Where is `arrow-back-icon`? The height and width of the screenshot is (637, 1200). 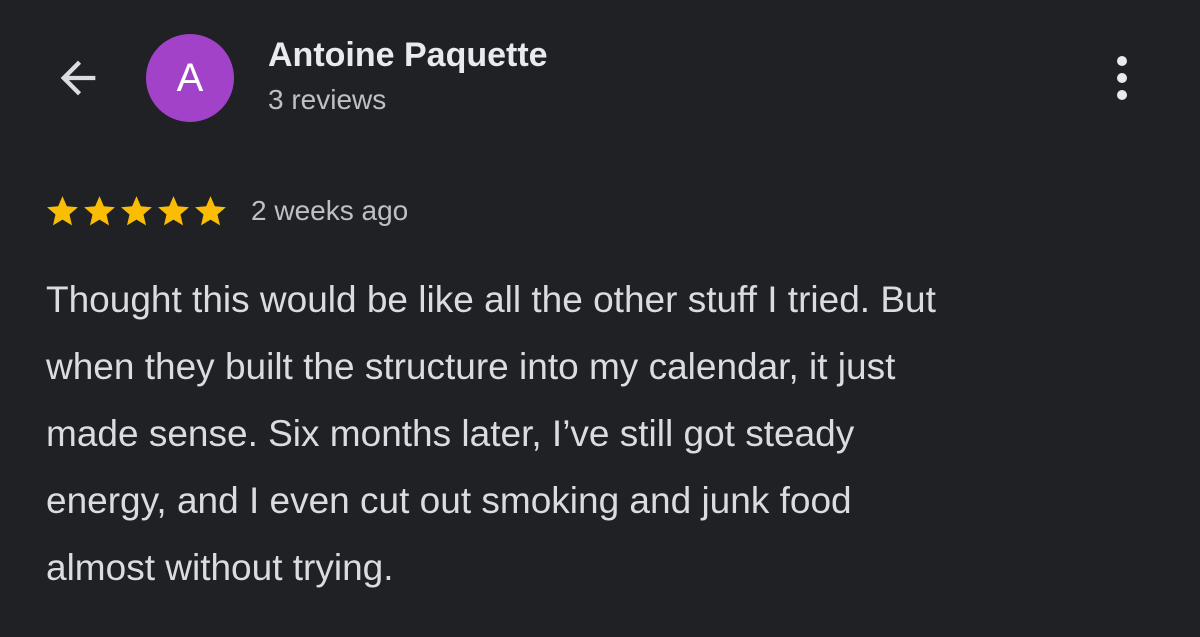
arrow-back-icon is located at coordinates (78, 78).